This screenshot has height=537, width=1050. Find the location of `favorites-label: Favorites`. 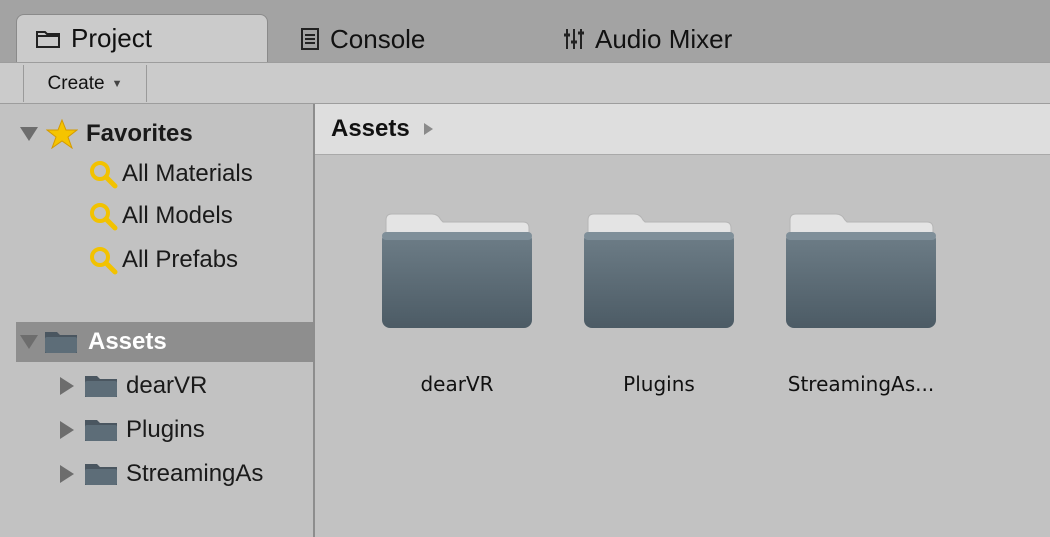

favorites-label: Favorites is located at coordinates (139, 133).